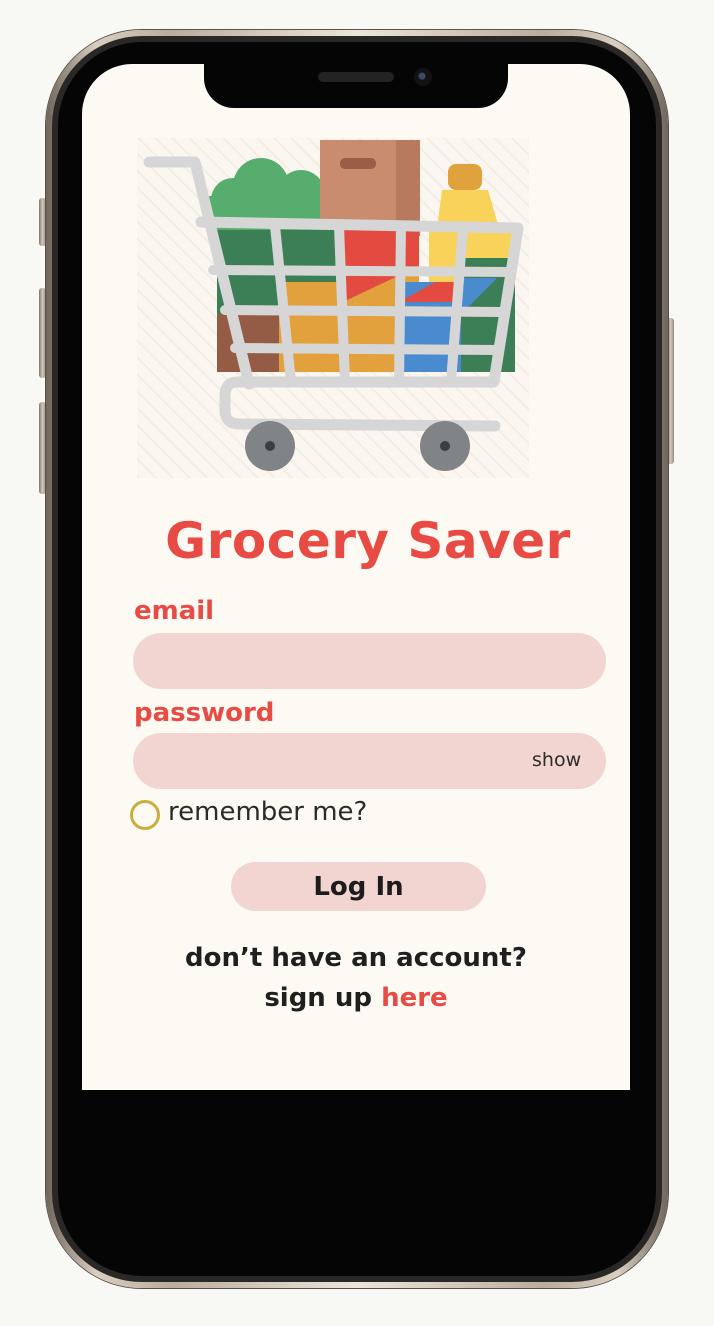 The height and width of the screenshot is (1326, 714). What do you see at coordinates (42, 448) in the screenshot?
I see `volume-down-button` at bounding box center [42, 448].